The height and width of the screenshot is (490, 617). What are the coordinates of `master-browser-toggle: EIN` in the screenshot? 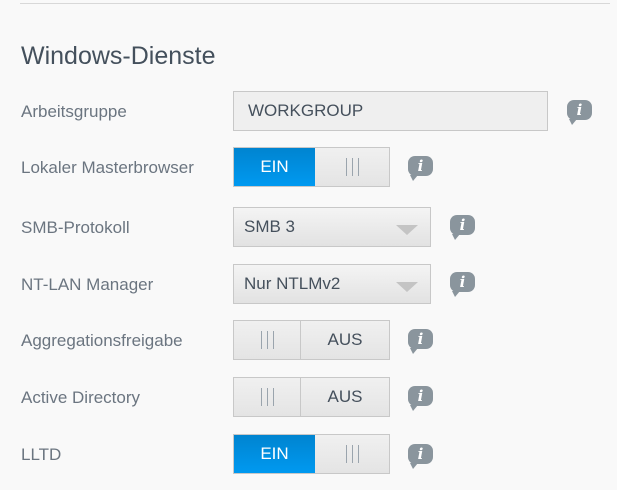 It's located at (311, 167).